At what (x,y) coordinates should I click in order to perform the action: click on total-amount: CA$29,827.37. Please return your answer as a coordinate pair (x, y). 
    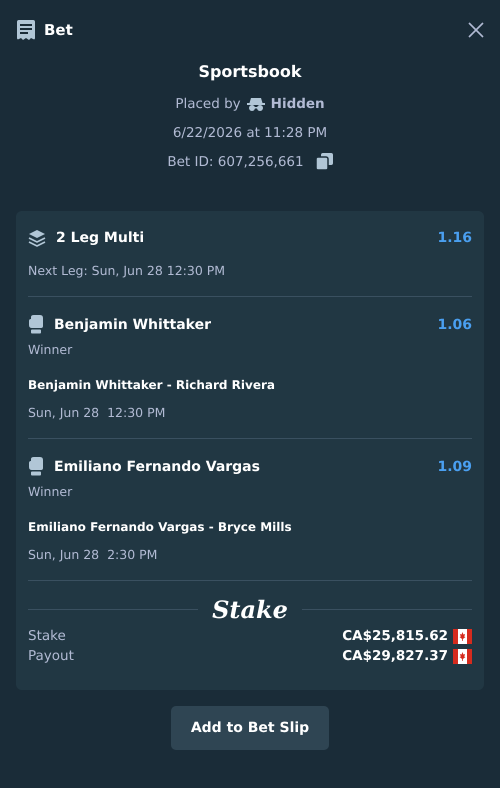
    Looking at the image, I should click on (395, 656).